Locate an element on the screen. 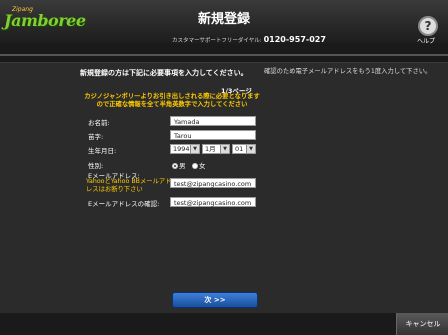 The height and width of the screenshot is (335, 448). dob-year-value: 1994 is located at coordinates (181, 149).